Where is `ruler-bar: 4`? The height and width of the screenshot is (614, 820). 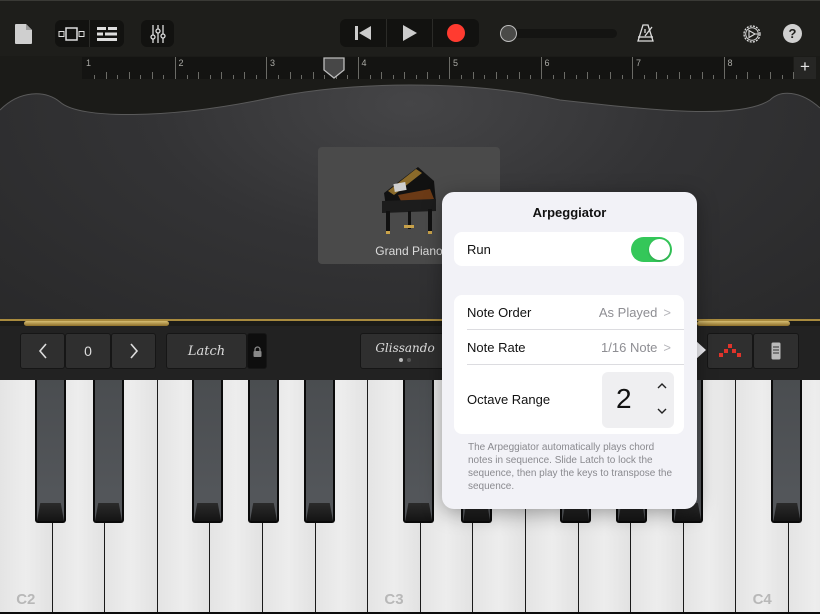
ruler-bar: 4 is located at coordinates (403, 68).